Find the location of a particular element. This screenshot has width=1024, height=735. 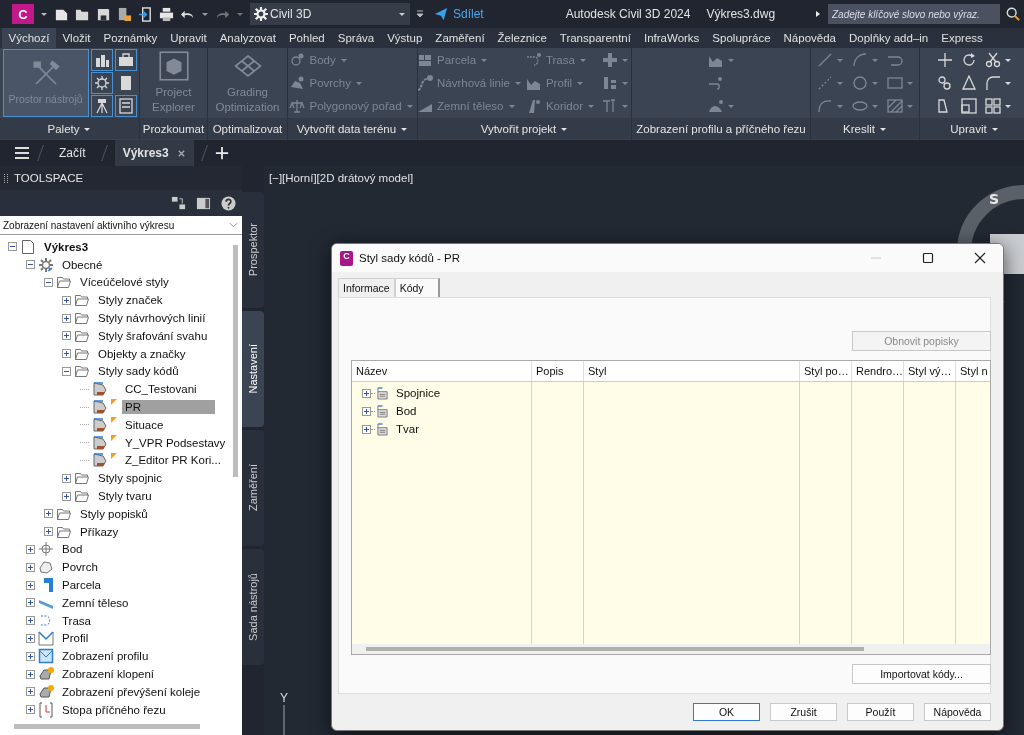

tree-item: Zobrazení profilu is located at coordinates (105, 656).